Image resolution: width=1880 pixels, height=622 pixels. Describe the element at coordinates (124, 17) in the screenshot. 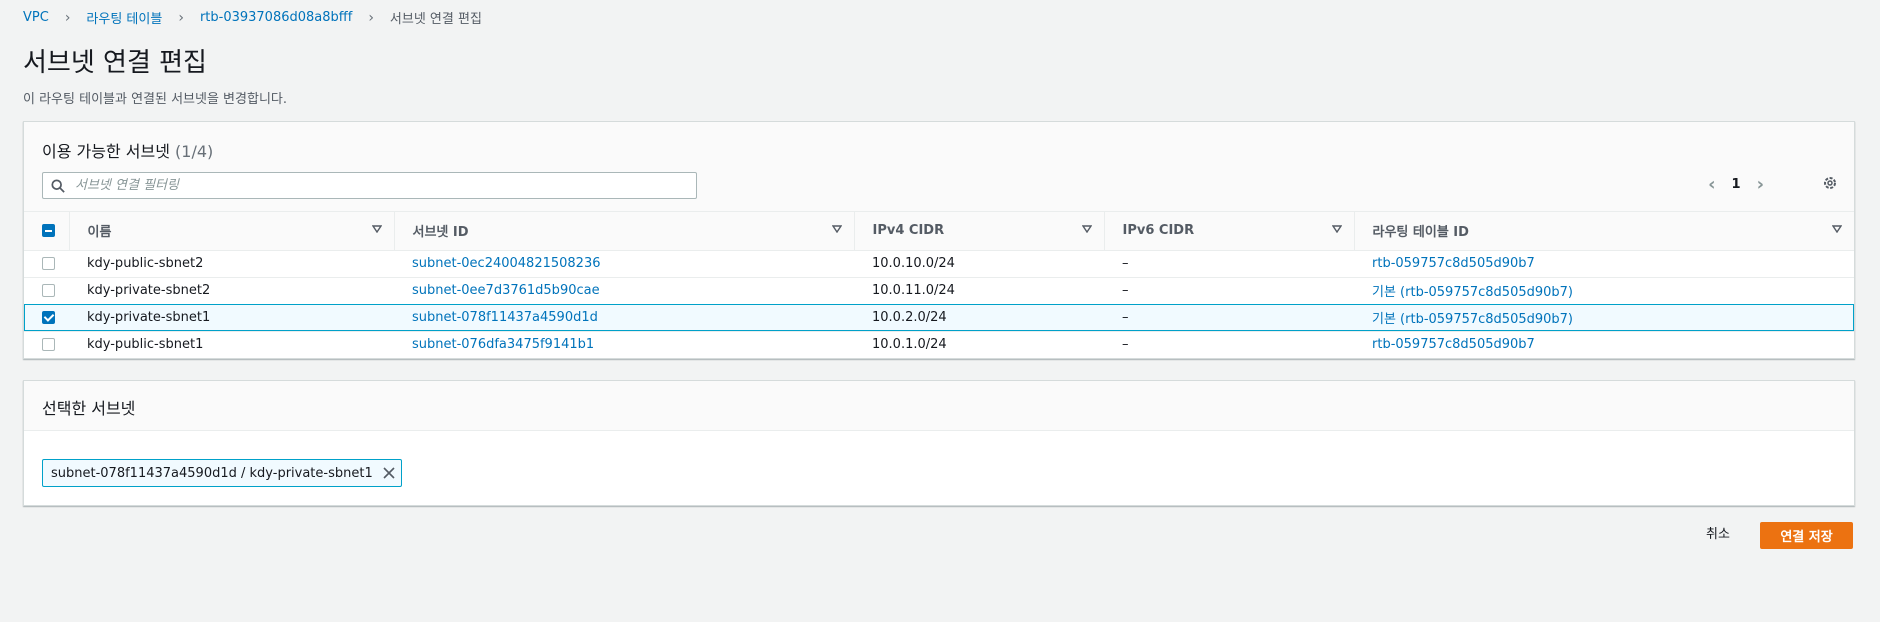

I see `breadcrumb-route-tables: 라우팅 테이블` at that location.